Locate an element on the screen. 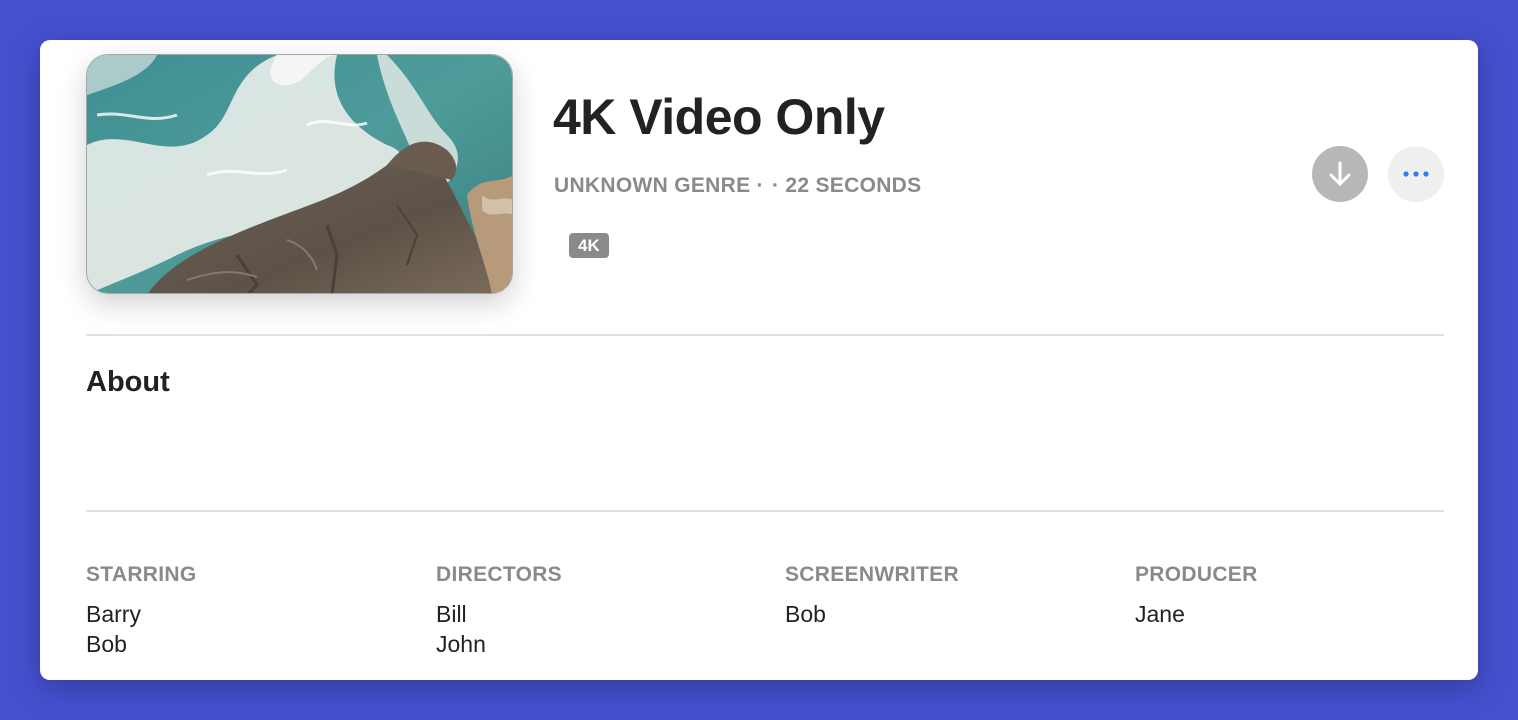 This screenshot has width=1518, height=720. more-options-button is located at coordinates (1416, 174).